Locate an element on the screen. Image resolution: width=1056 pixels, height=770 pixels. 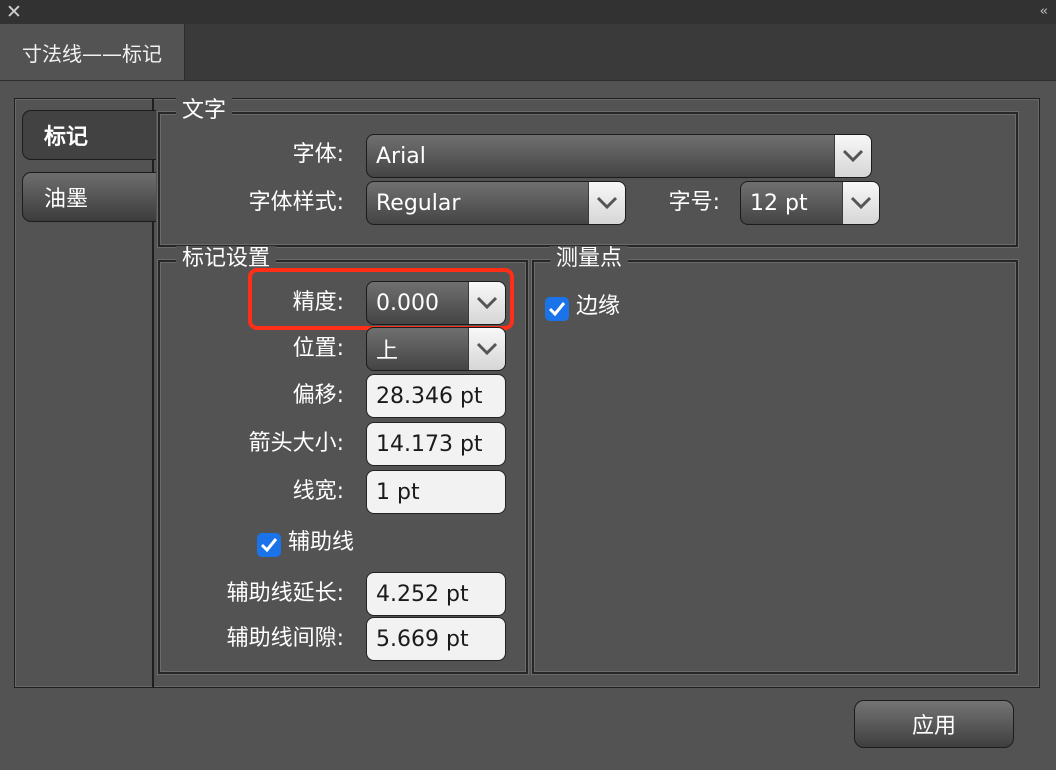
guide-extend-field: 4.252 pt is located at coordinates (436, 594).